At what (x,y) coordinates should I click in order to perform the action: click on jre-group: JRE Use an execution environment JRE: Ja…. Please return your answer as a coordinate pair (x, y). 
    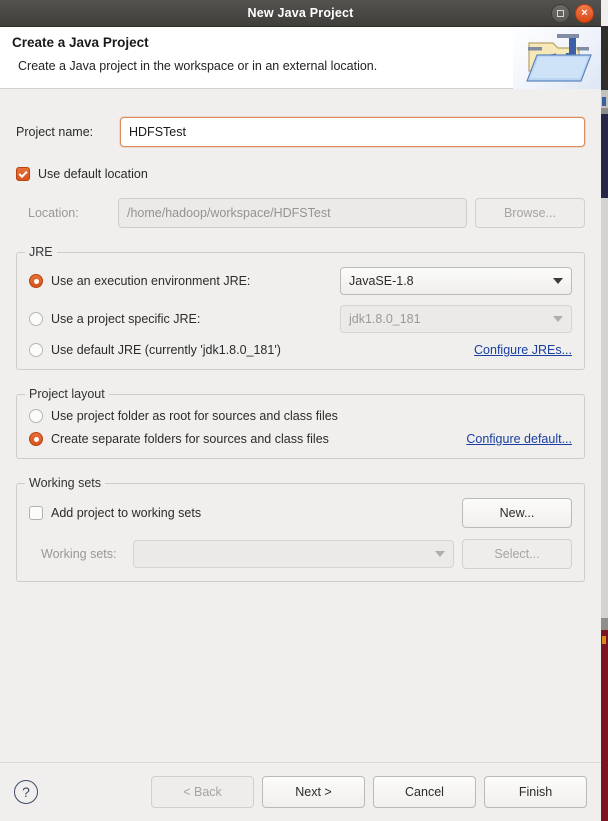
    Looking at the image, I should click on (300, 307).